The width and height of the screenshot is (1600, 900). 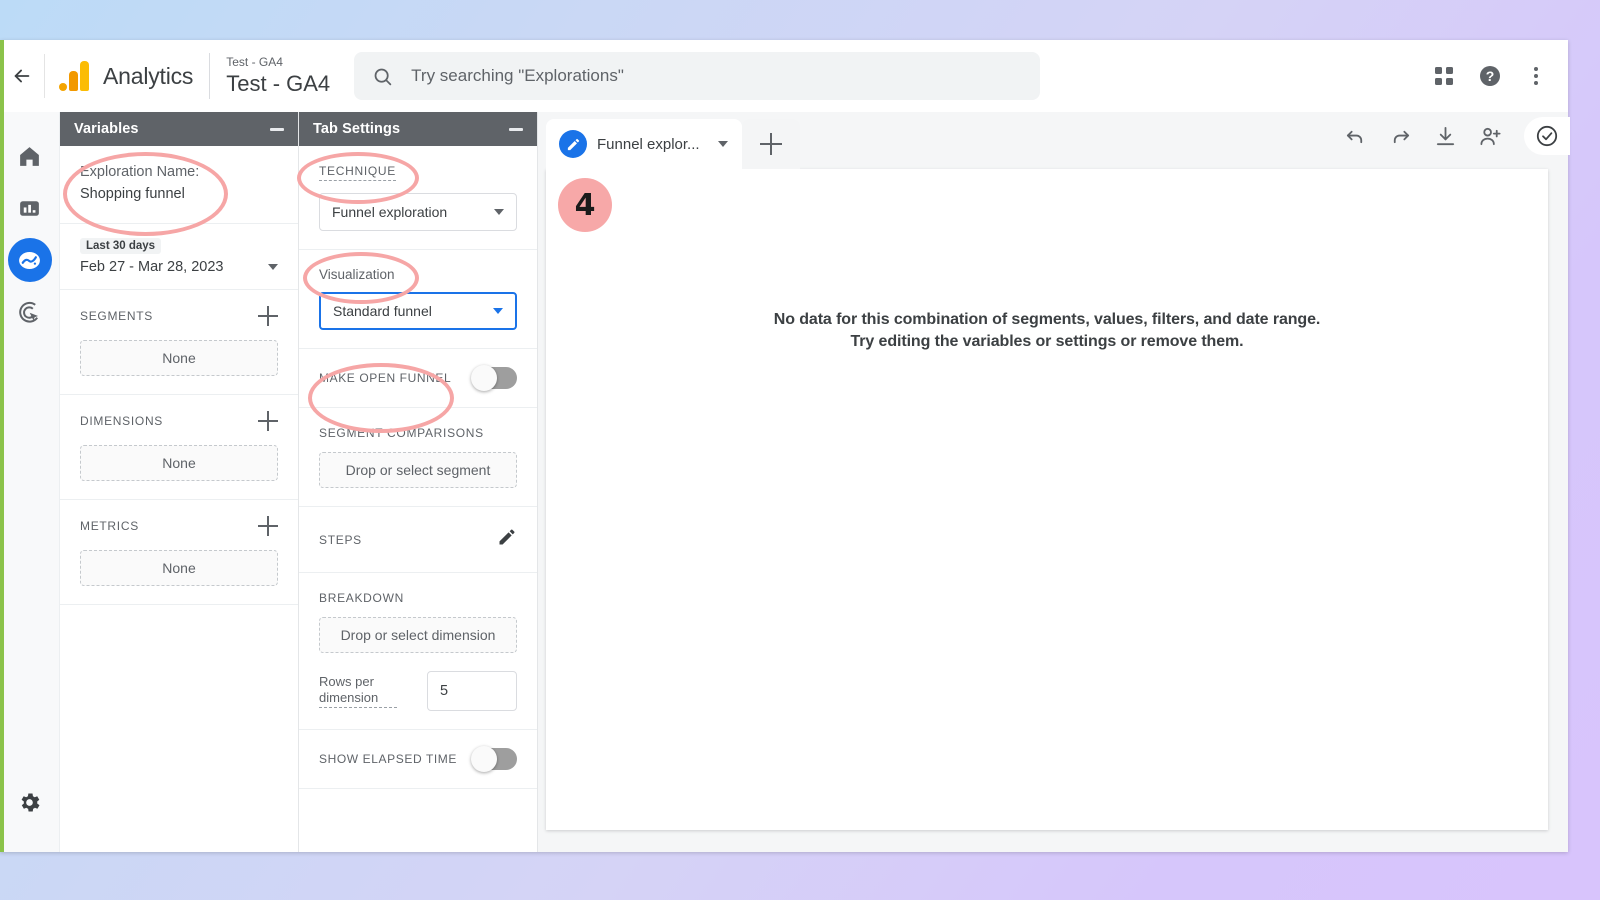 What do you see at coordinates (210, 76) in the screenshot?
I see `property-divider` at bounding box center [210, 76].